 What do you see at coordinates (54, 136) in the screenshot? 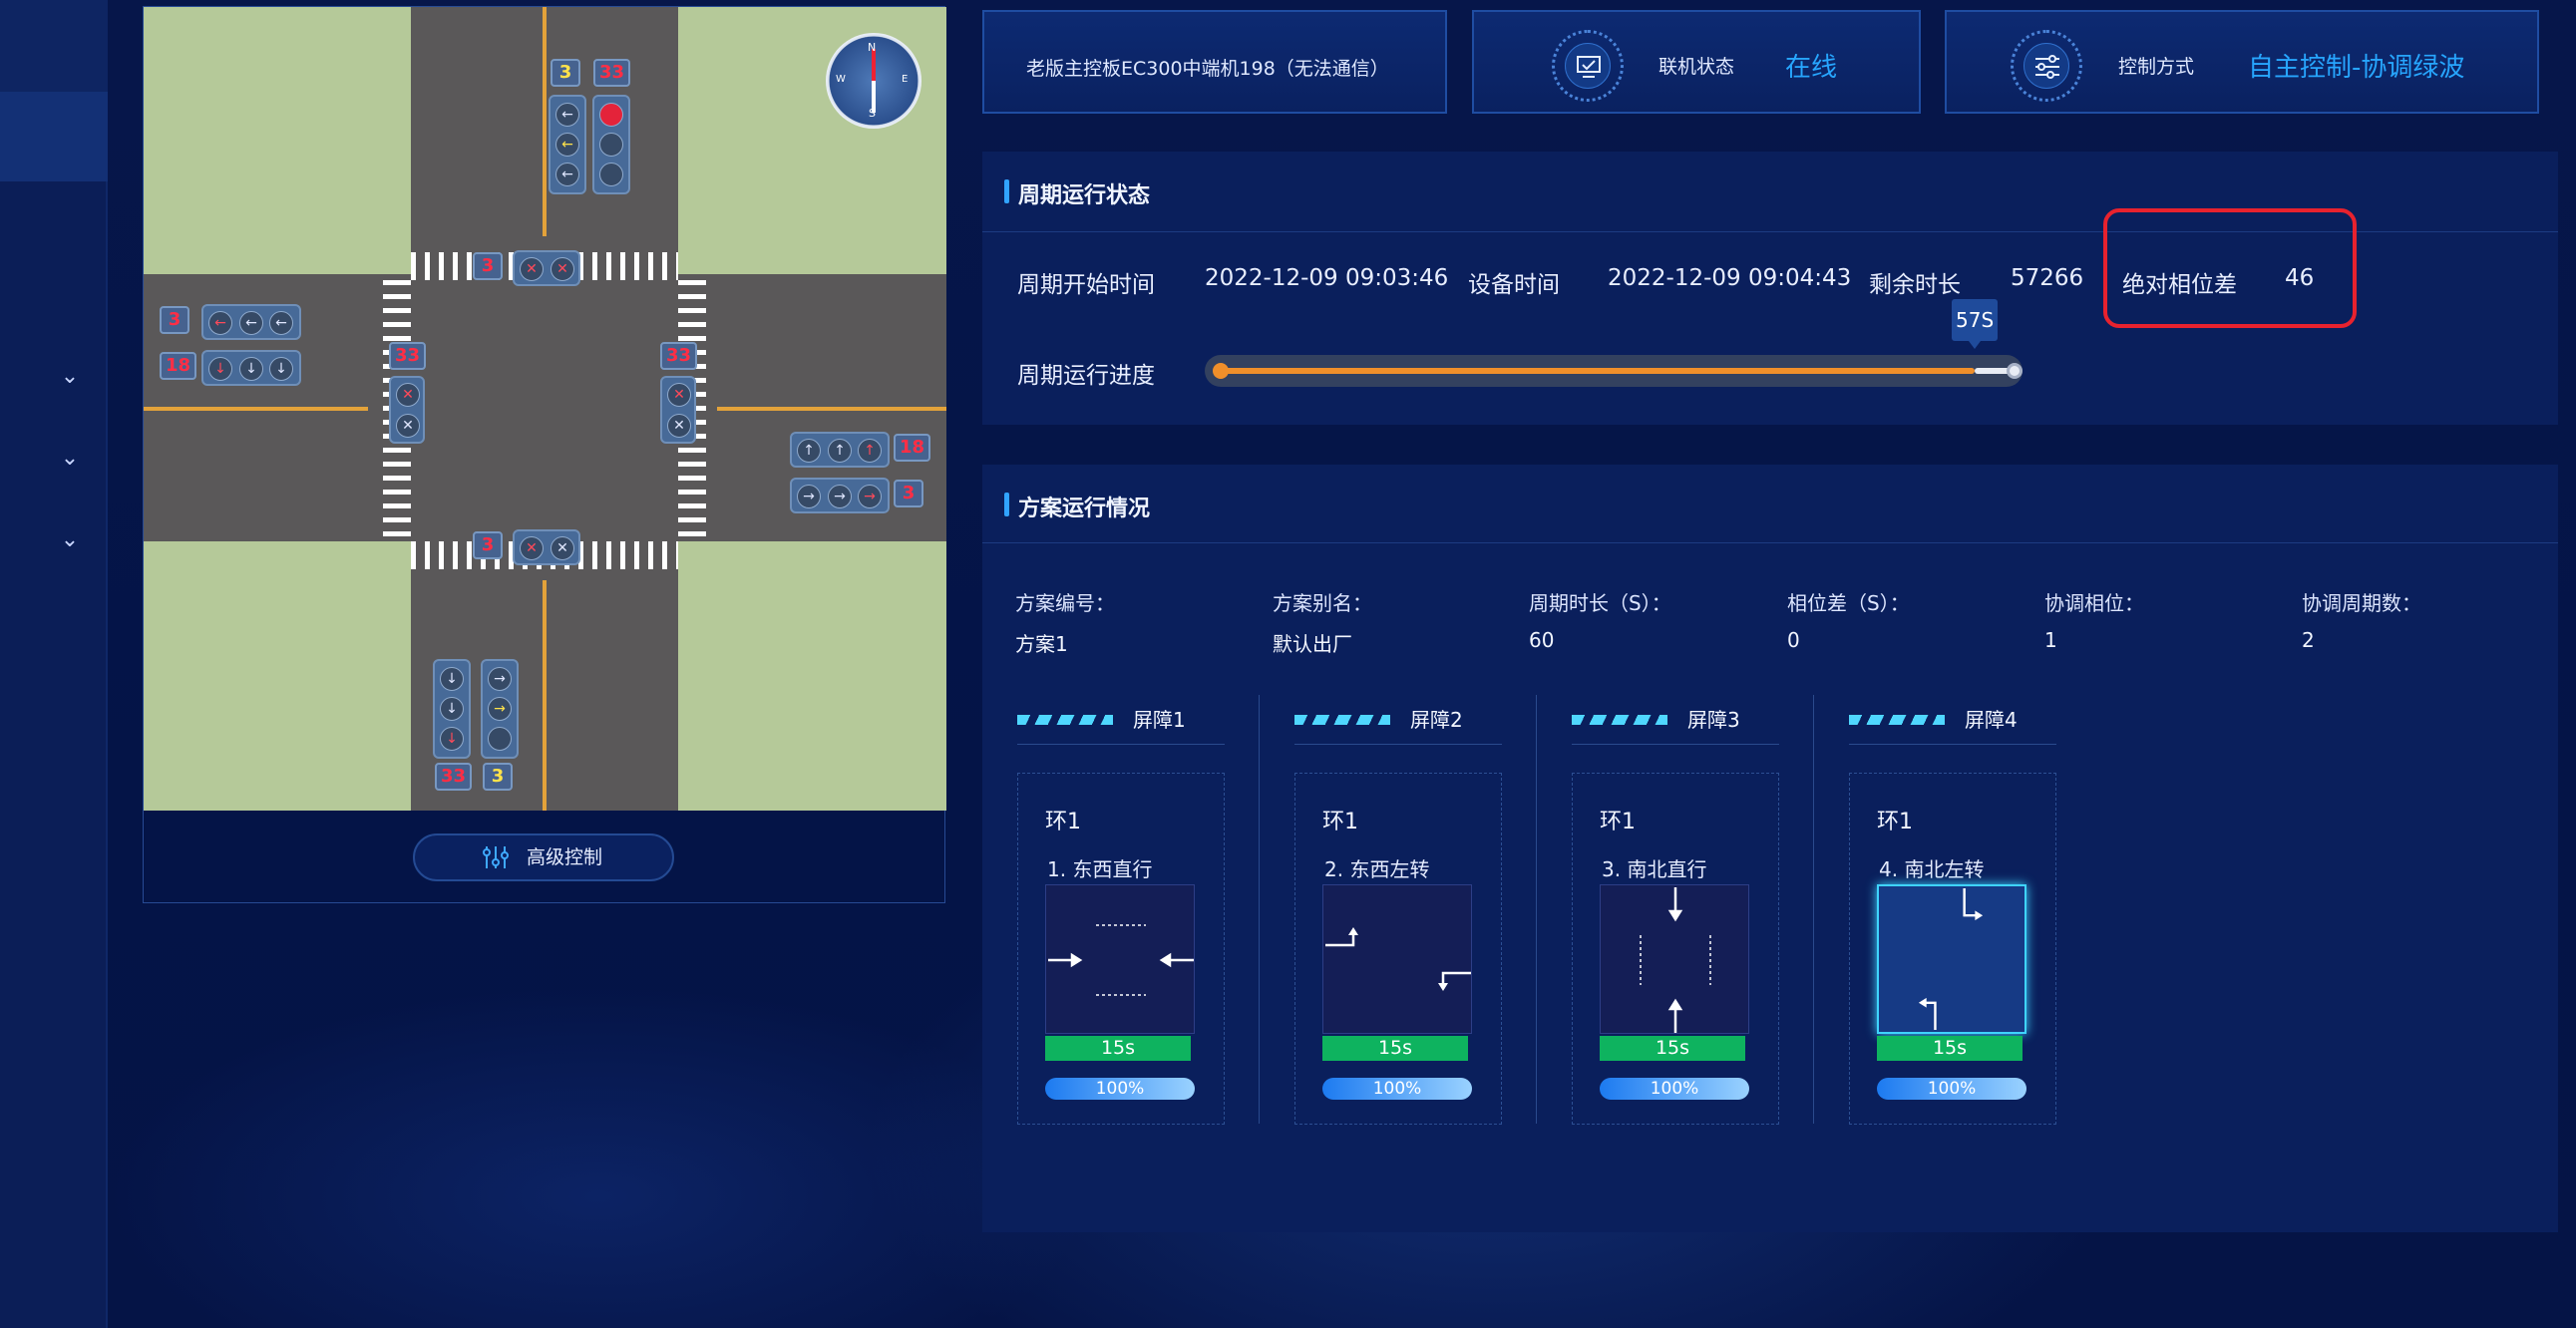
I see `sidebar-selected-item` at bounding box center [54, 136].